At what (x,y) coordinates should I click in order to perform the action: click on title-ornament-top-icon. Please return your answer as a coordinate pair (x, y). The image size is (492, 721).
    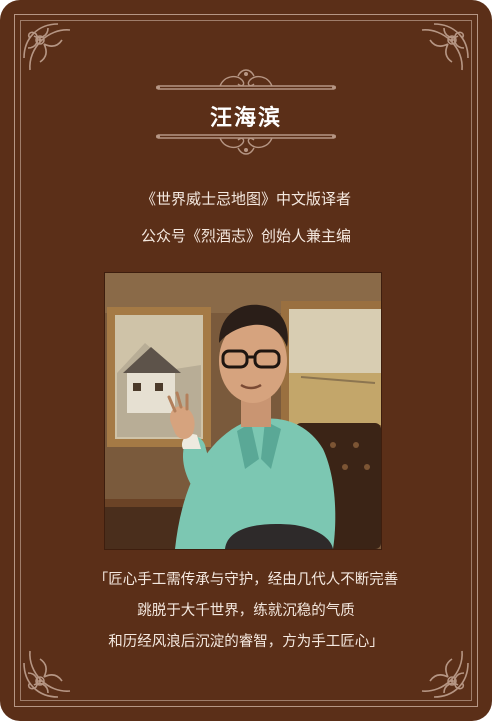
    Looking at the image, I should click on (246, 79).